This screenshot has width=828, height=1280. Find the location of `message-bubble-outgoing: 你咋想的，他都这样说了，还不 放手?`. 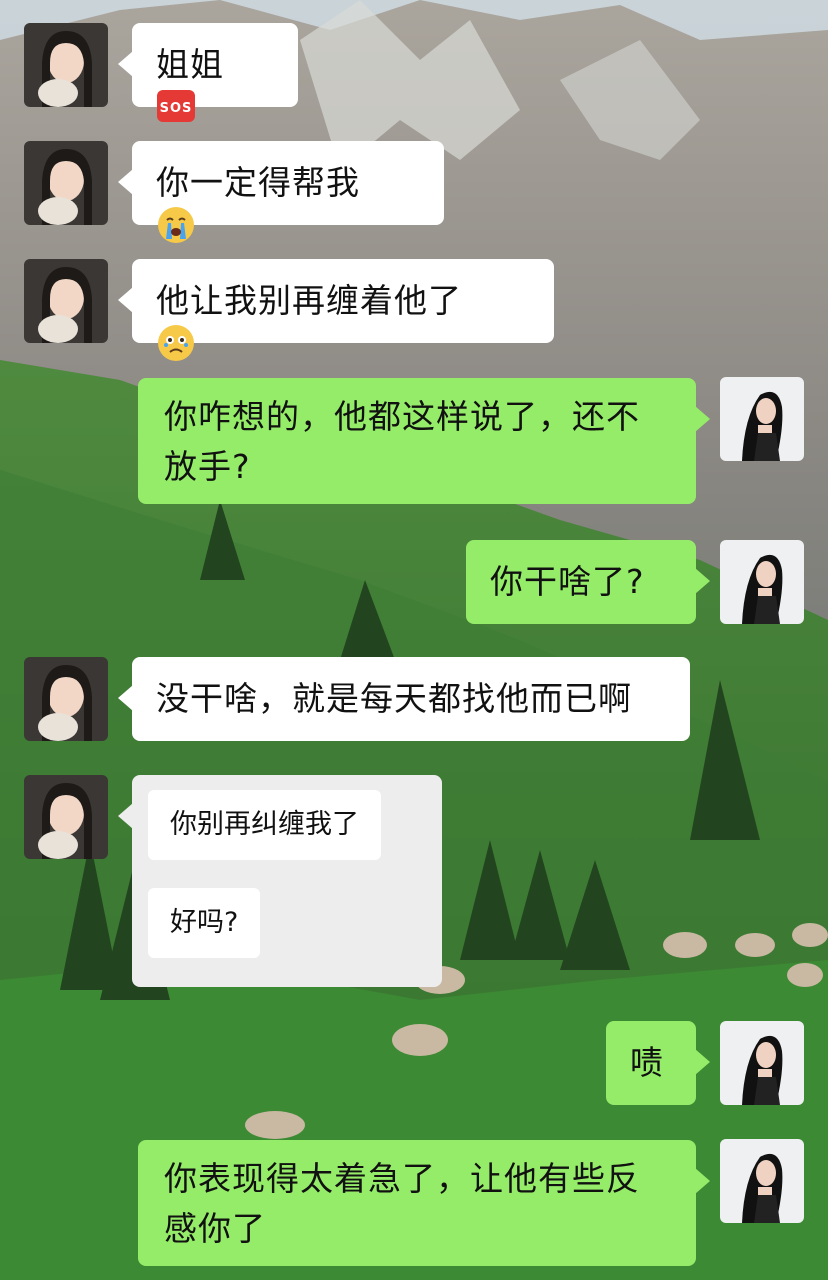

message-bubble-outgoing: 你咋想的，他都这样说了，还不 放手? is located at coordinates (424, 441).